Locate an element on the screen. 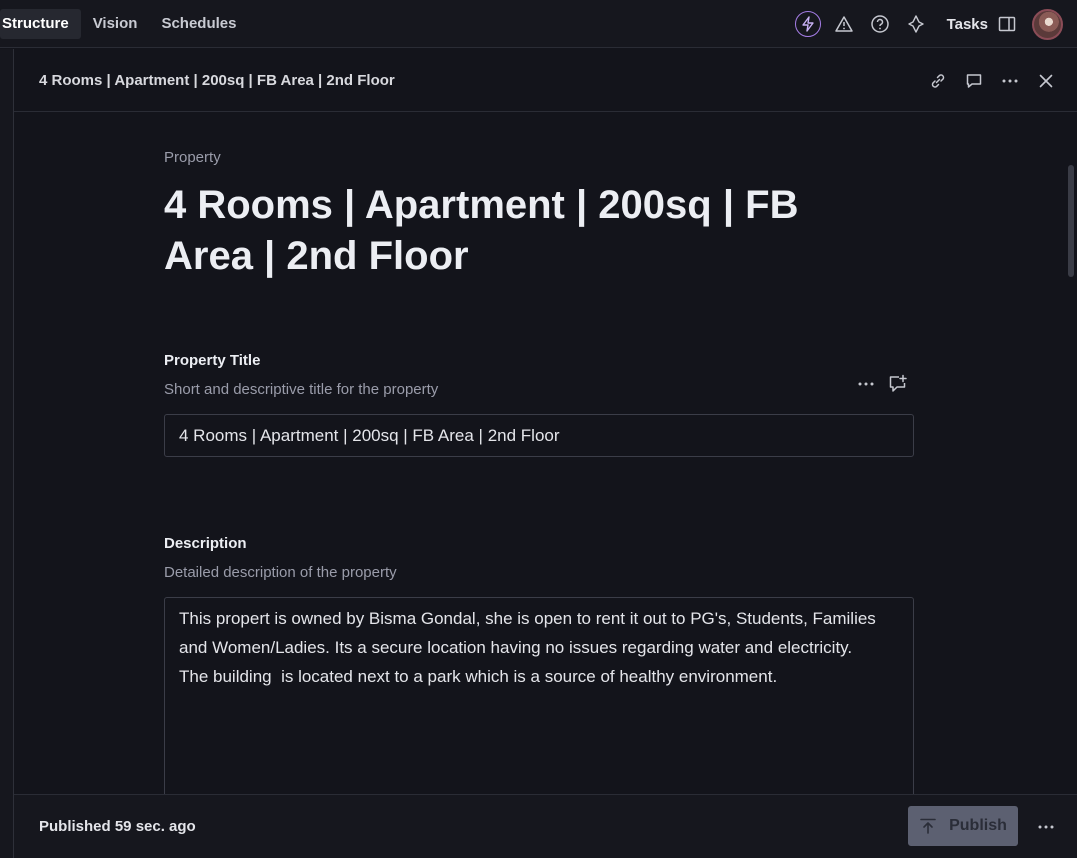  property-title-actions is located at coordinates (878, 384).